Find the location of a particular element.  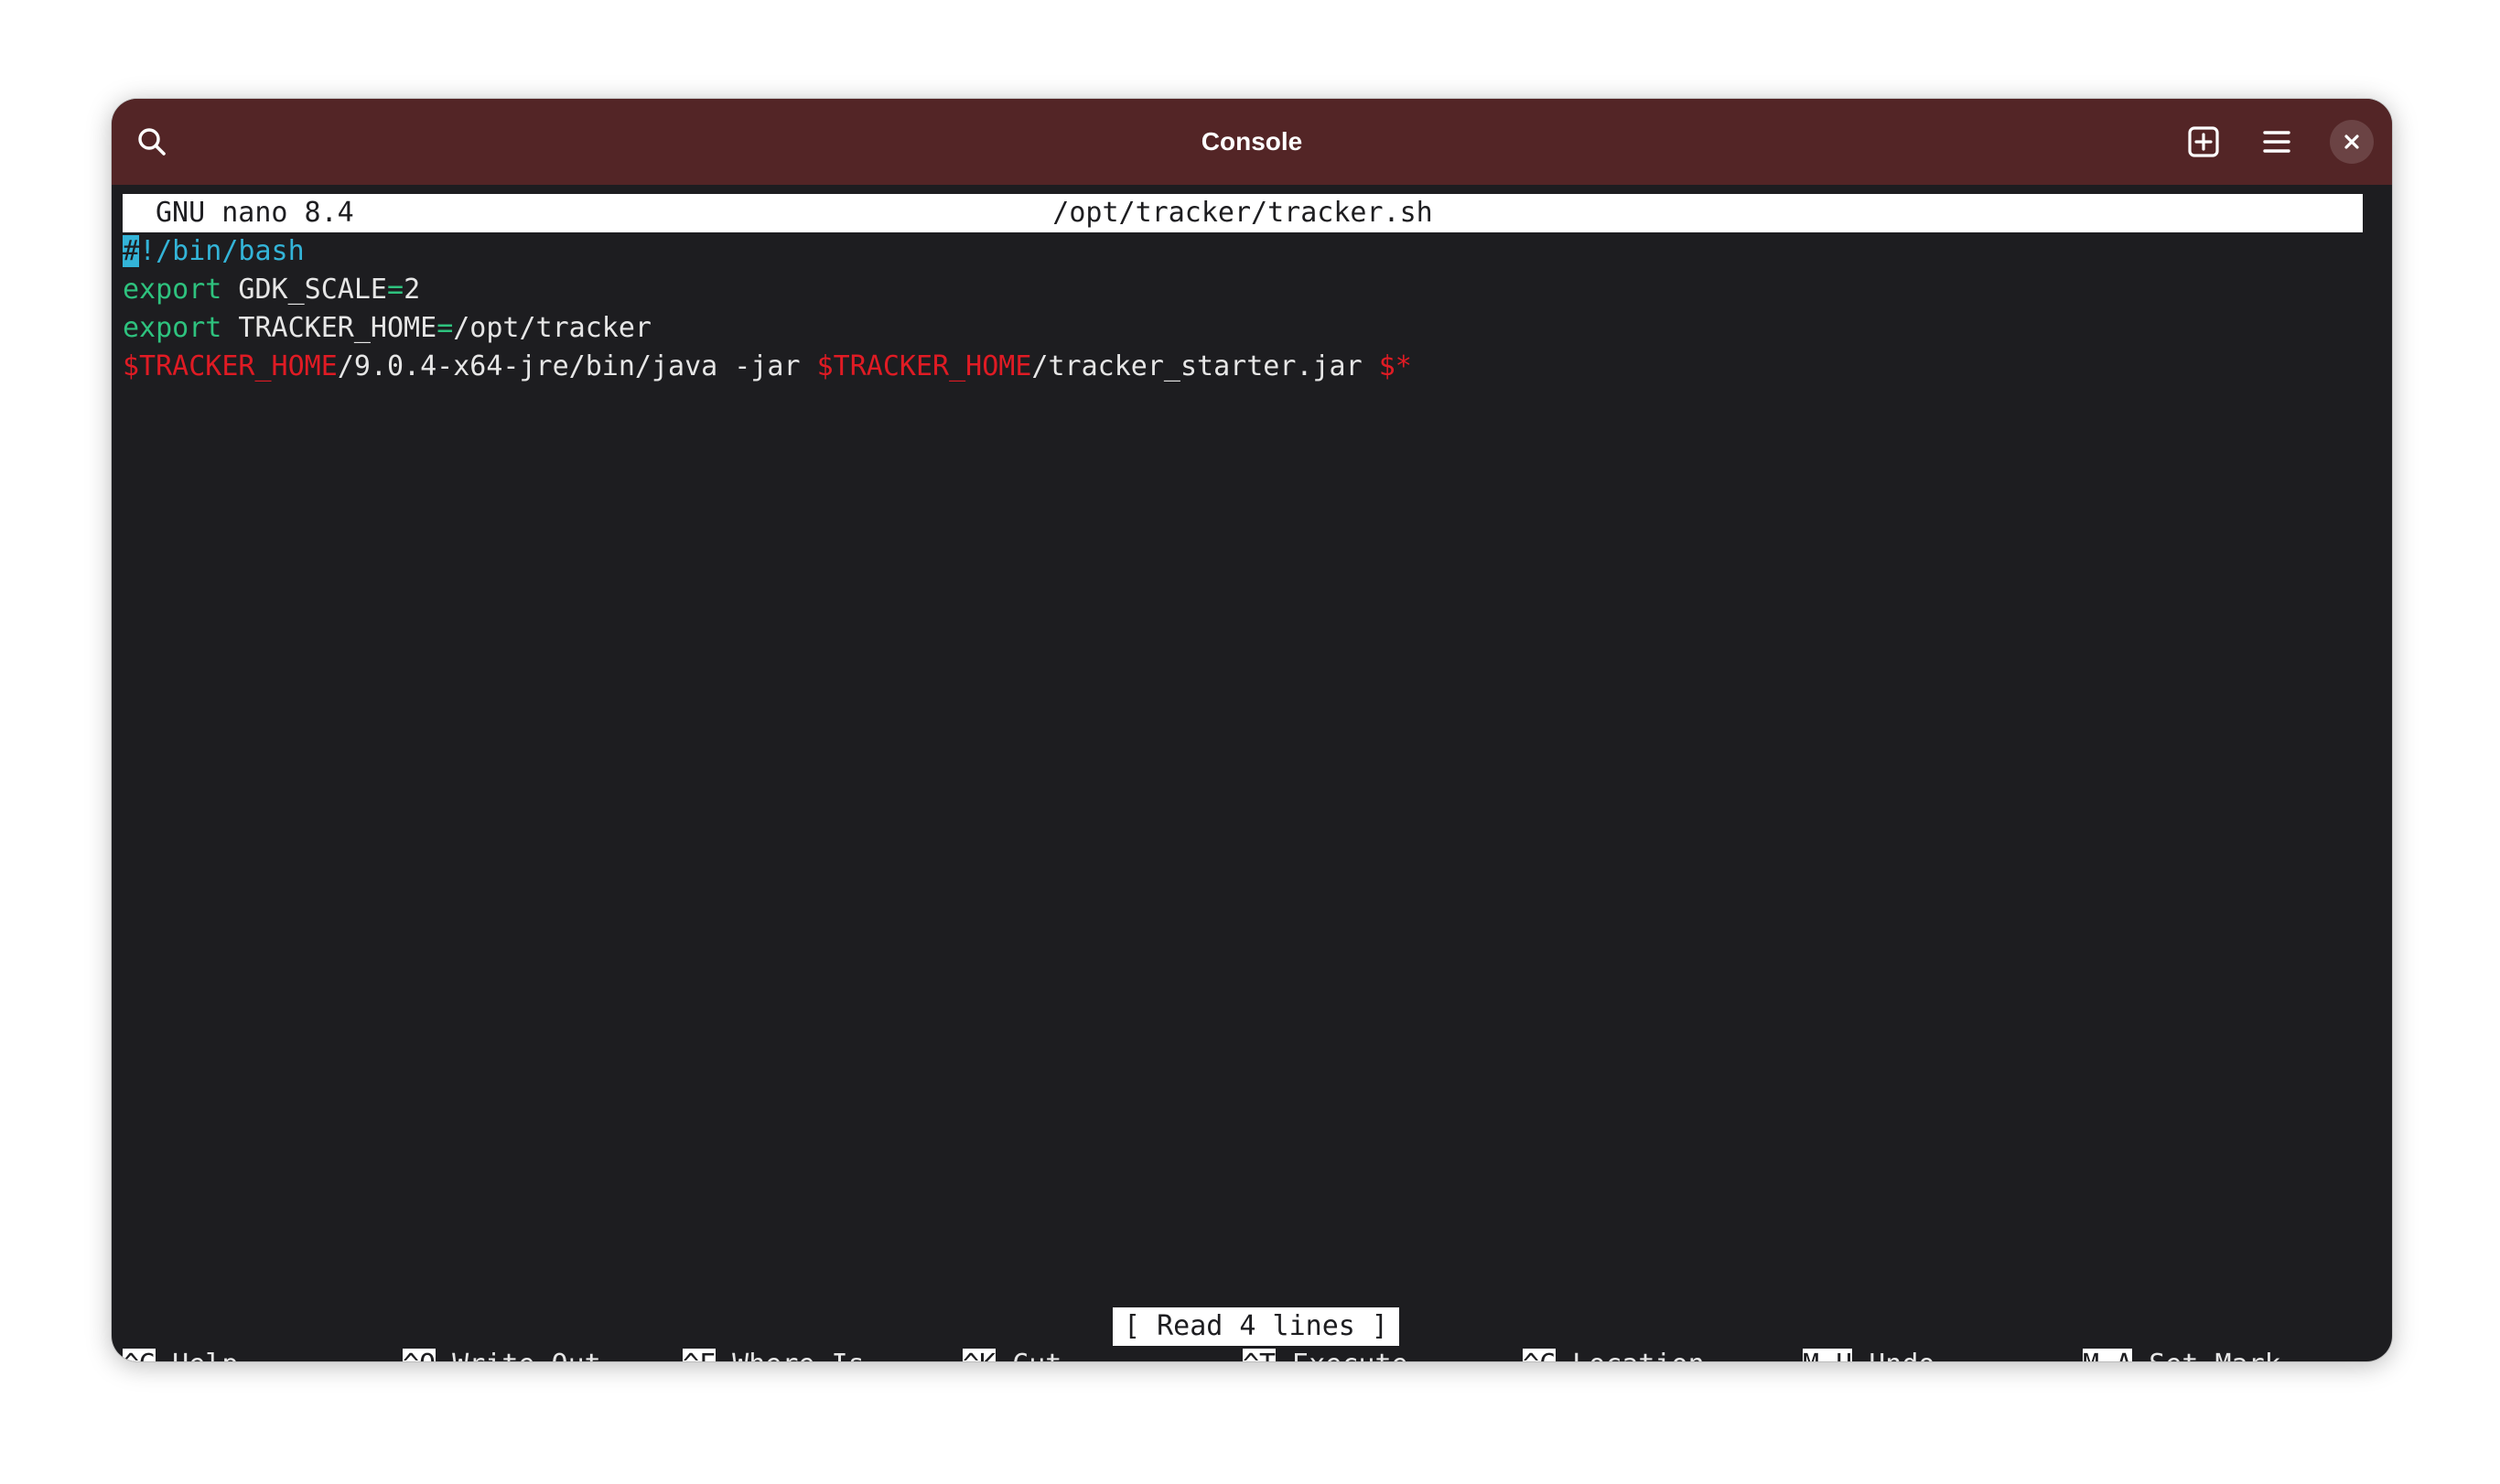

shortcut-key: ^T is located at coordinates (1260, 1355).